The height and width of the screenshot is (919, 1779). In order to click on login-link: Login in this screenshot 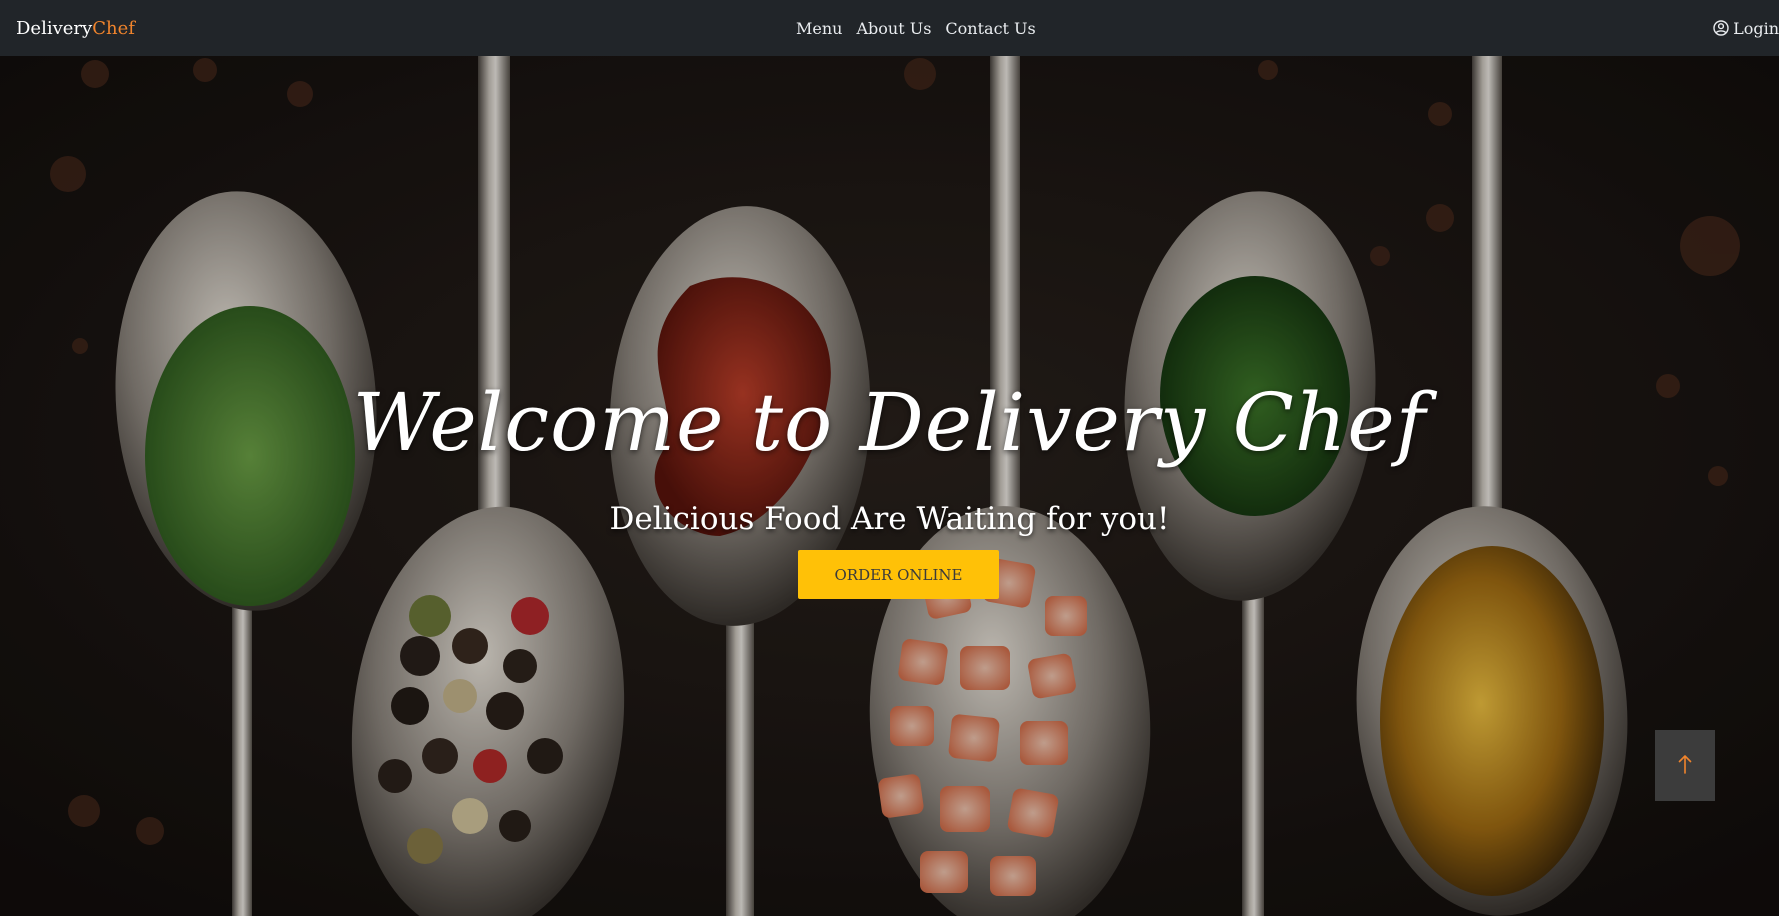, I will do `click(1746, 28)`.